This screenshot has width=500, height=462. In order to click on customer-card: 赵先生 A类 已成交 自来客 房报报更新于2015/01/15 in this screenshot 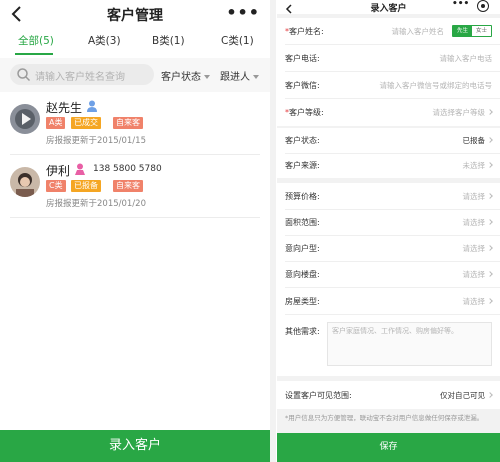, I will do `click(135, 124)`.